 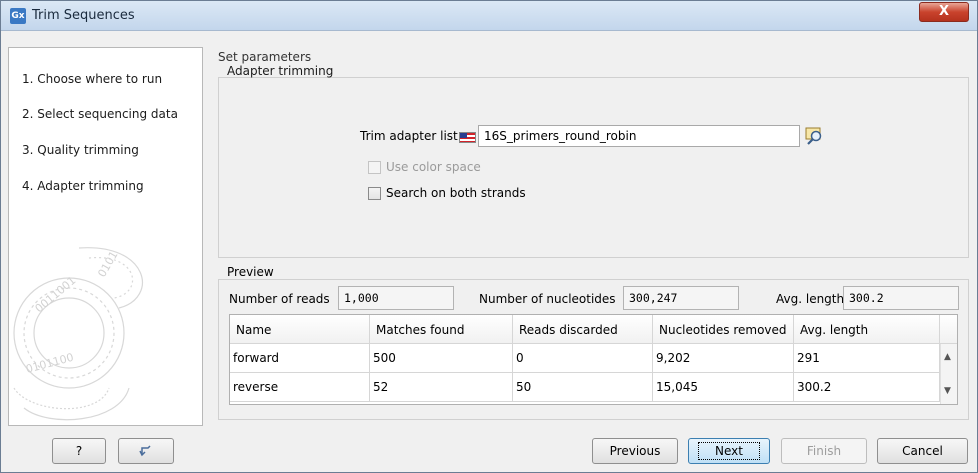 I want to click on table-cell-avg-length: 300.2, so click(x=867, y=387).